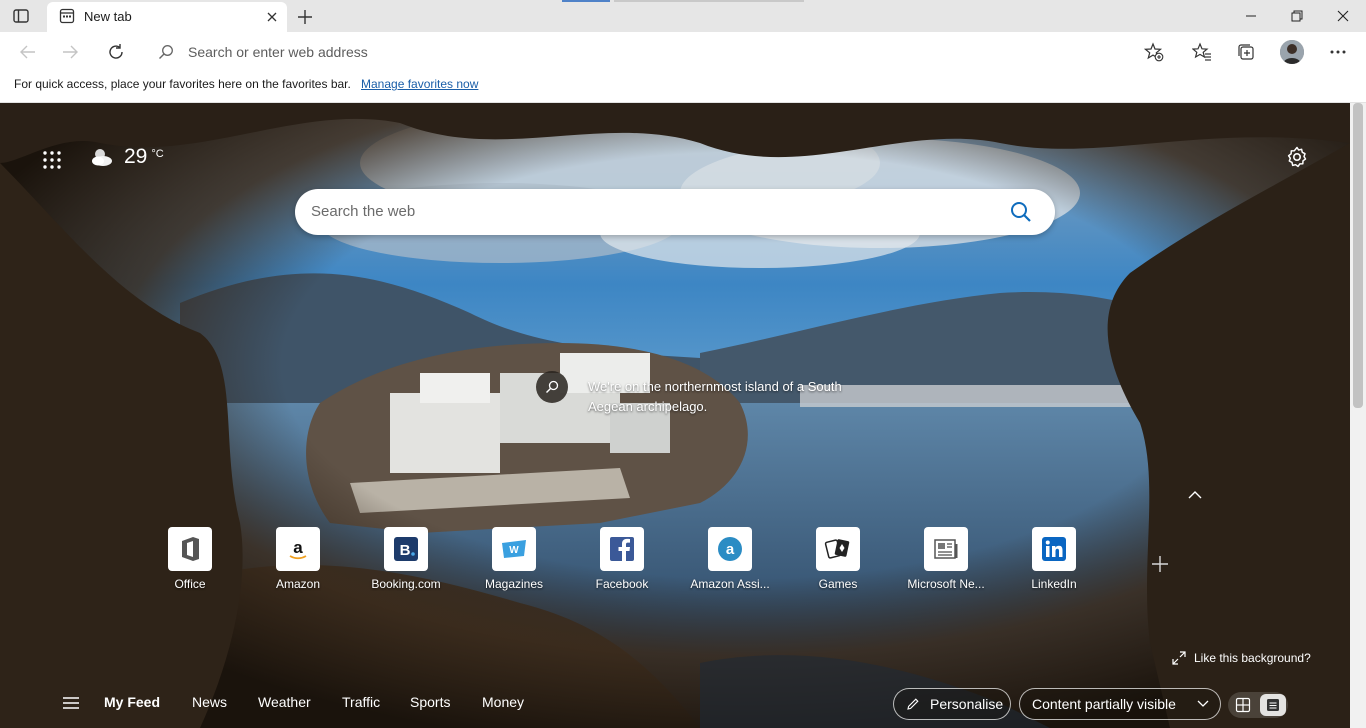 The image size is (1366, 728). Describe the element at coordinates (1195, 495) in the screenshot. I see `chevron-up-icon` at that location.